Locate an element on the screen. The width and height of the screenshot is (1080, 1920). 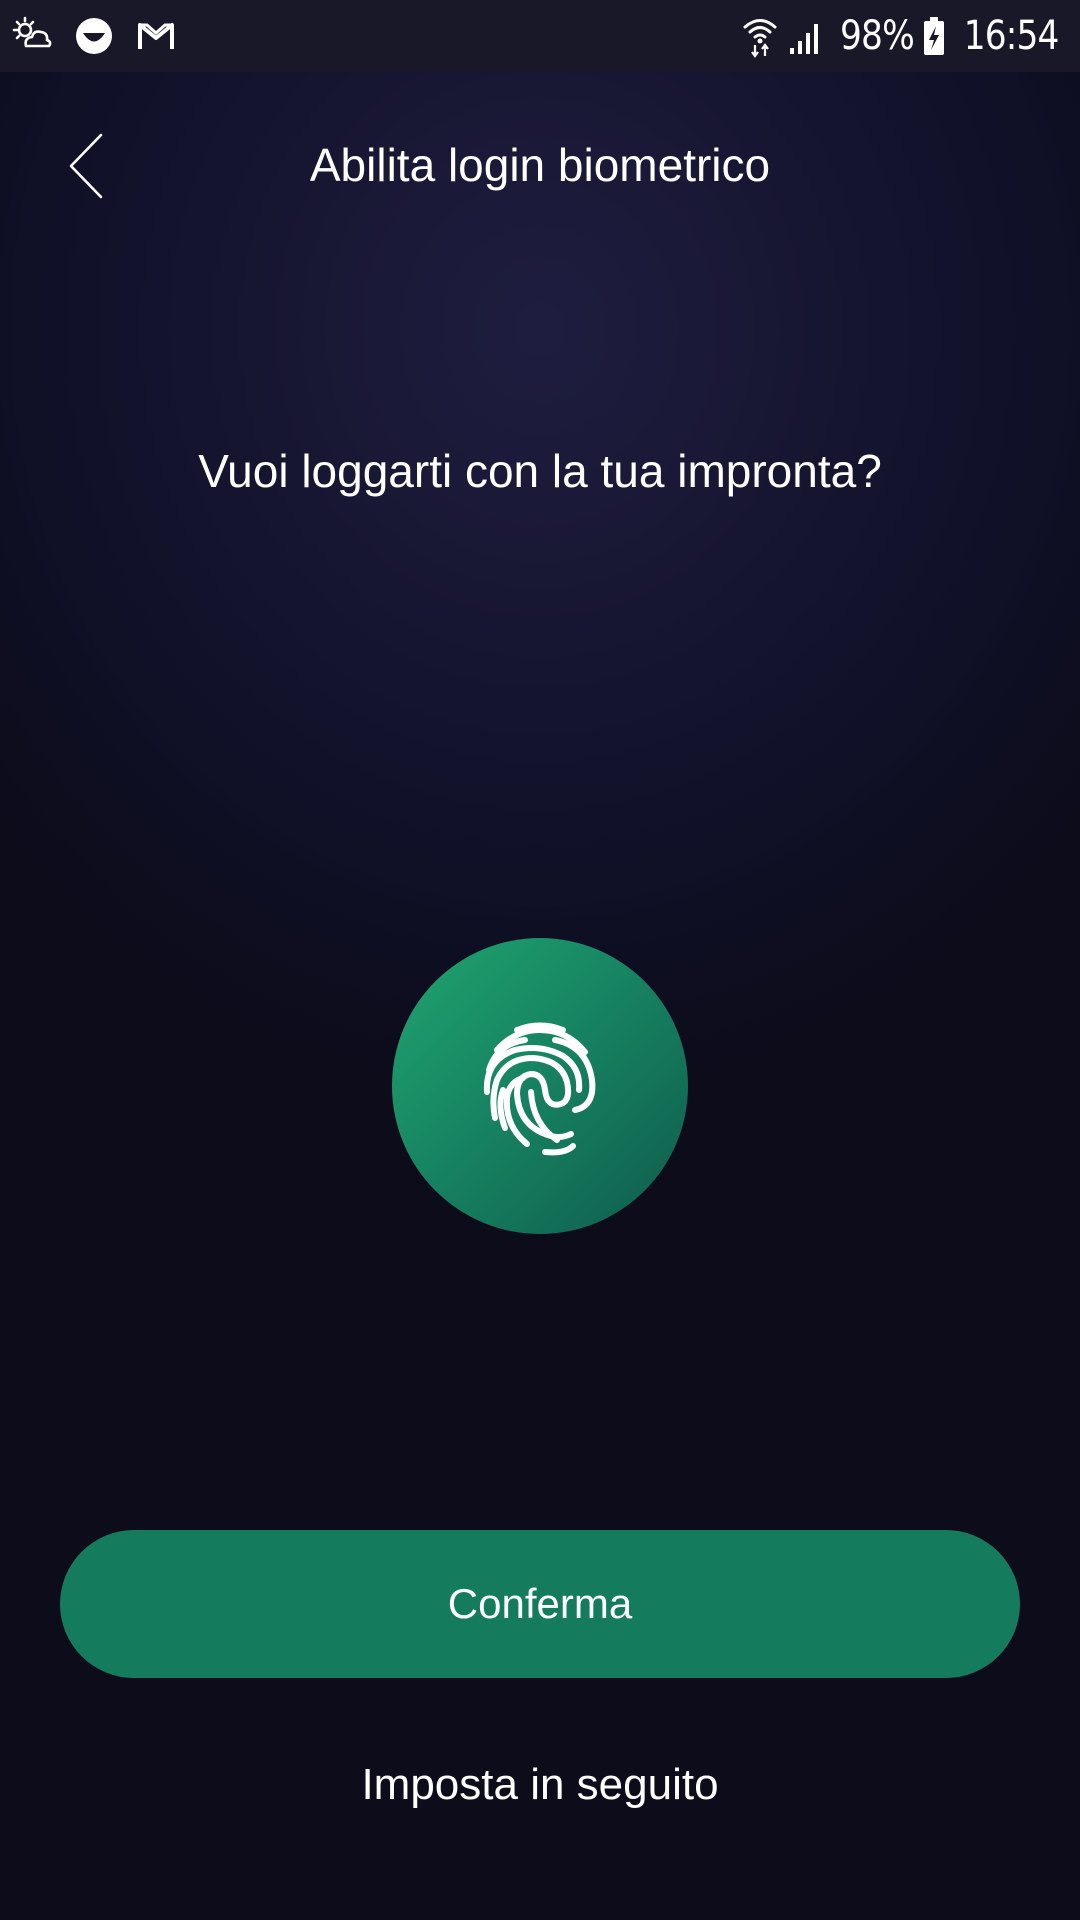
setup-later-link: Imposta in seguito is located at coordinates (540, 1785).